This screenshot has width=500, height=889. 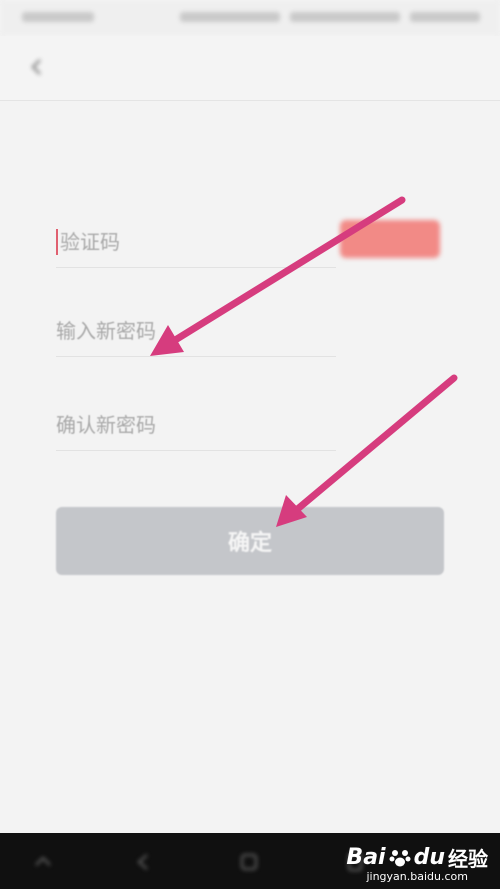 I want to click on new-password-field, so click(x=196, y=331).